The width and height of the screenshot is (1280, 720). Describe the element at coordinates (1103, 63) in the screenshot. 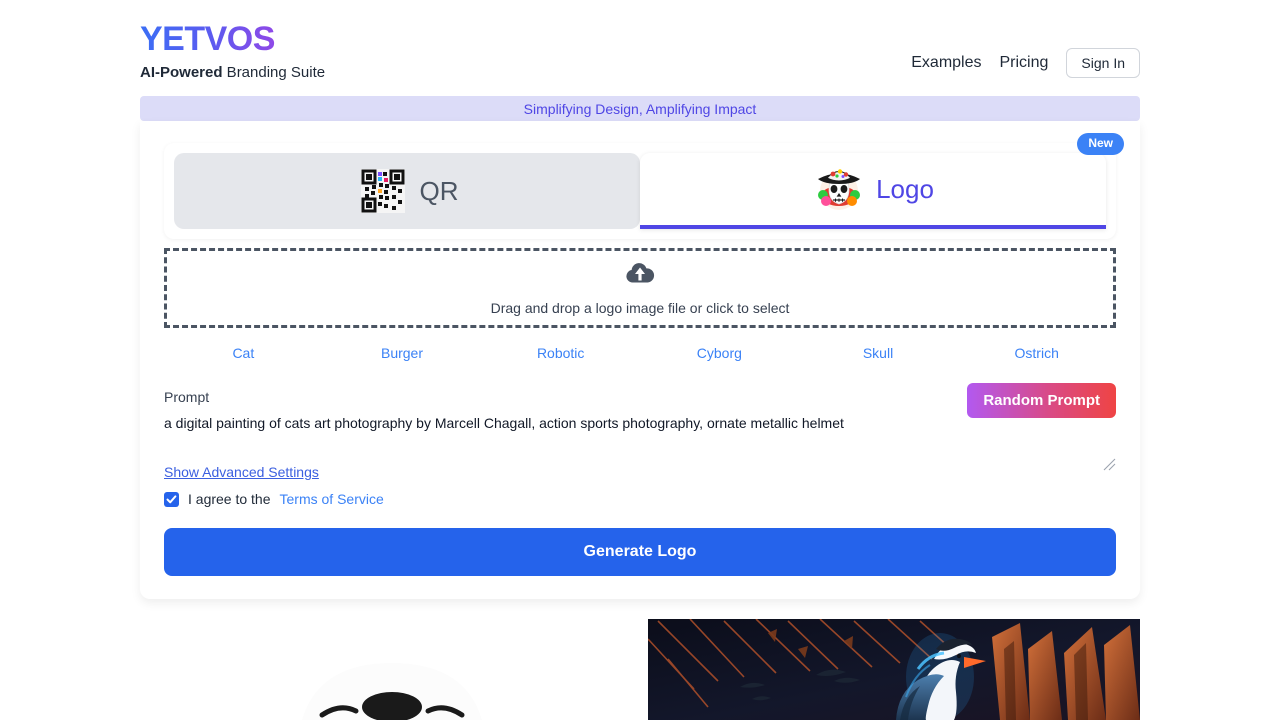

I see `sign-in-button: Sign In` at that location.